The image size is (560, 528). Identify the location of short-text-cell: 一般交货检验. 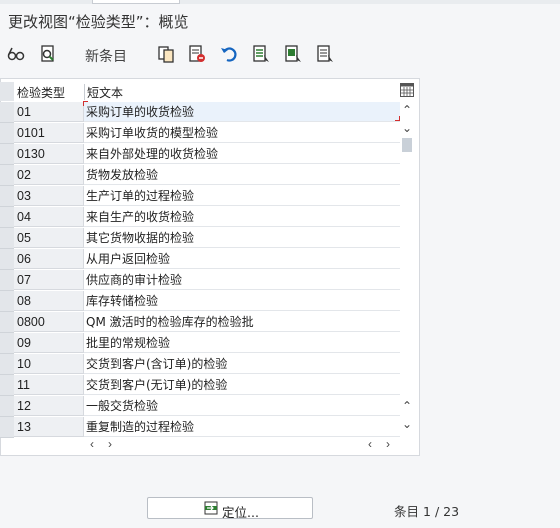
(242, 406).